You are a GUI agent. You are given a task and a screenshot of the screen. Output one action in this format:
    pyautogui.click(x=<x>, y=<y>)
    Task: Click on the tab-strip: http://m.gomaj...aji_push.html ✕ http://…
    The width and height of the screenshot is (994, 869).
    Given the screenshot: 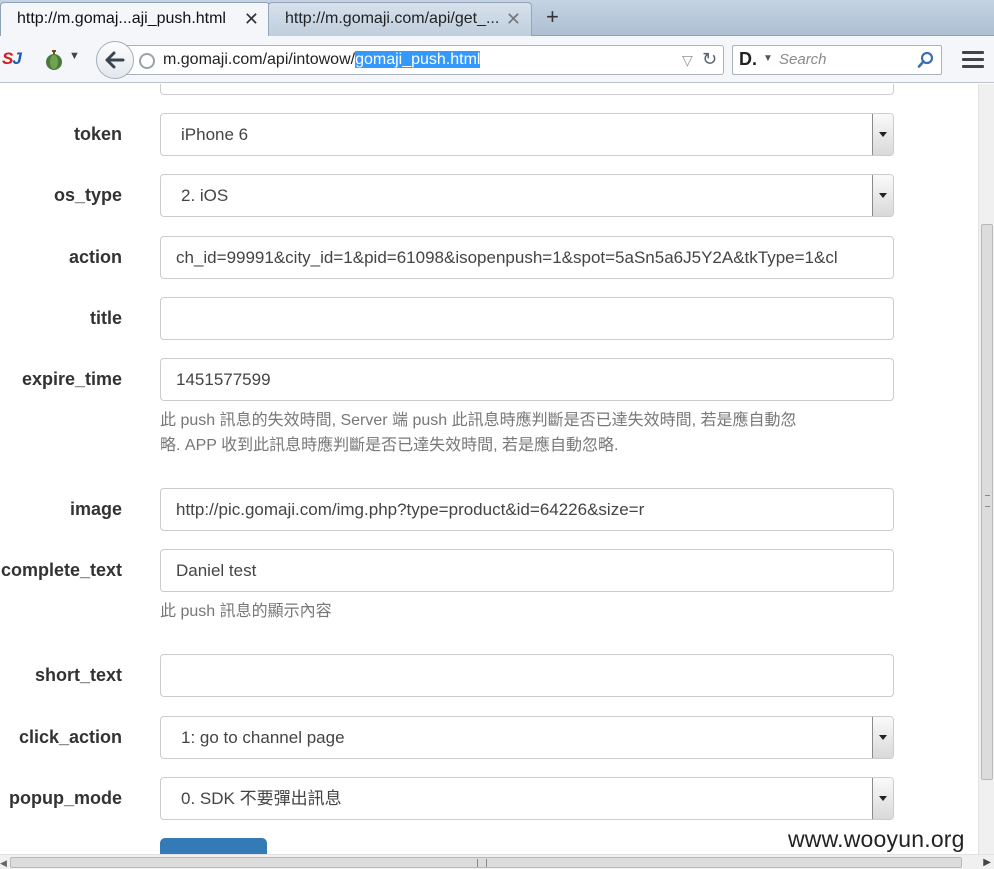 What is the action you would take?
    pyautogui.click(x=497, y=18)
    